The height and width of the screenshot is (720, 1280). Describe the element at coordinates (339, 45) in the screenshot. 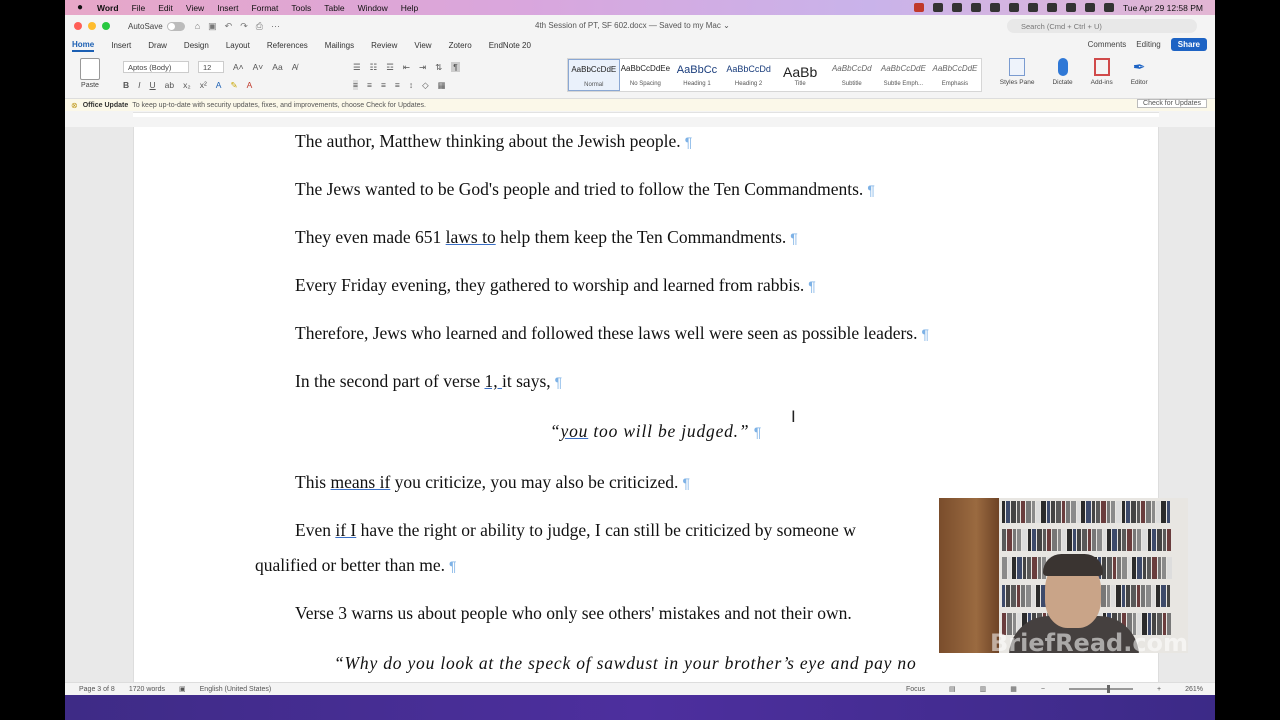

I see `tab-mailings: Mailings` at that location.